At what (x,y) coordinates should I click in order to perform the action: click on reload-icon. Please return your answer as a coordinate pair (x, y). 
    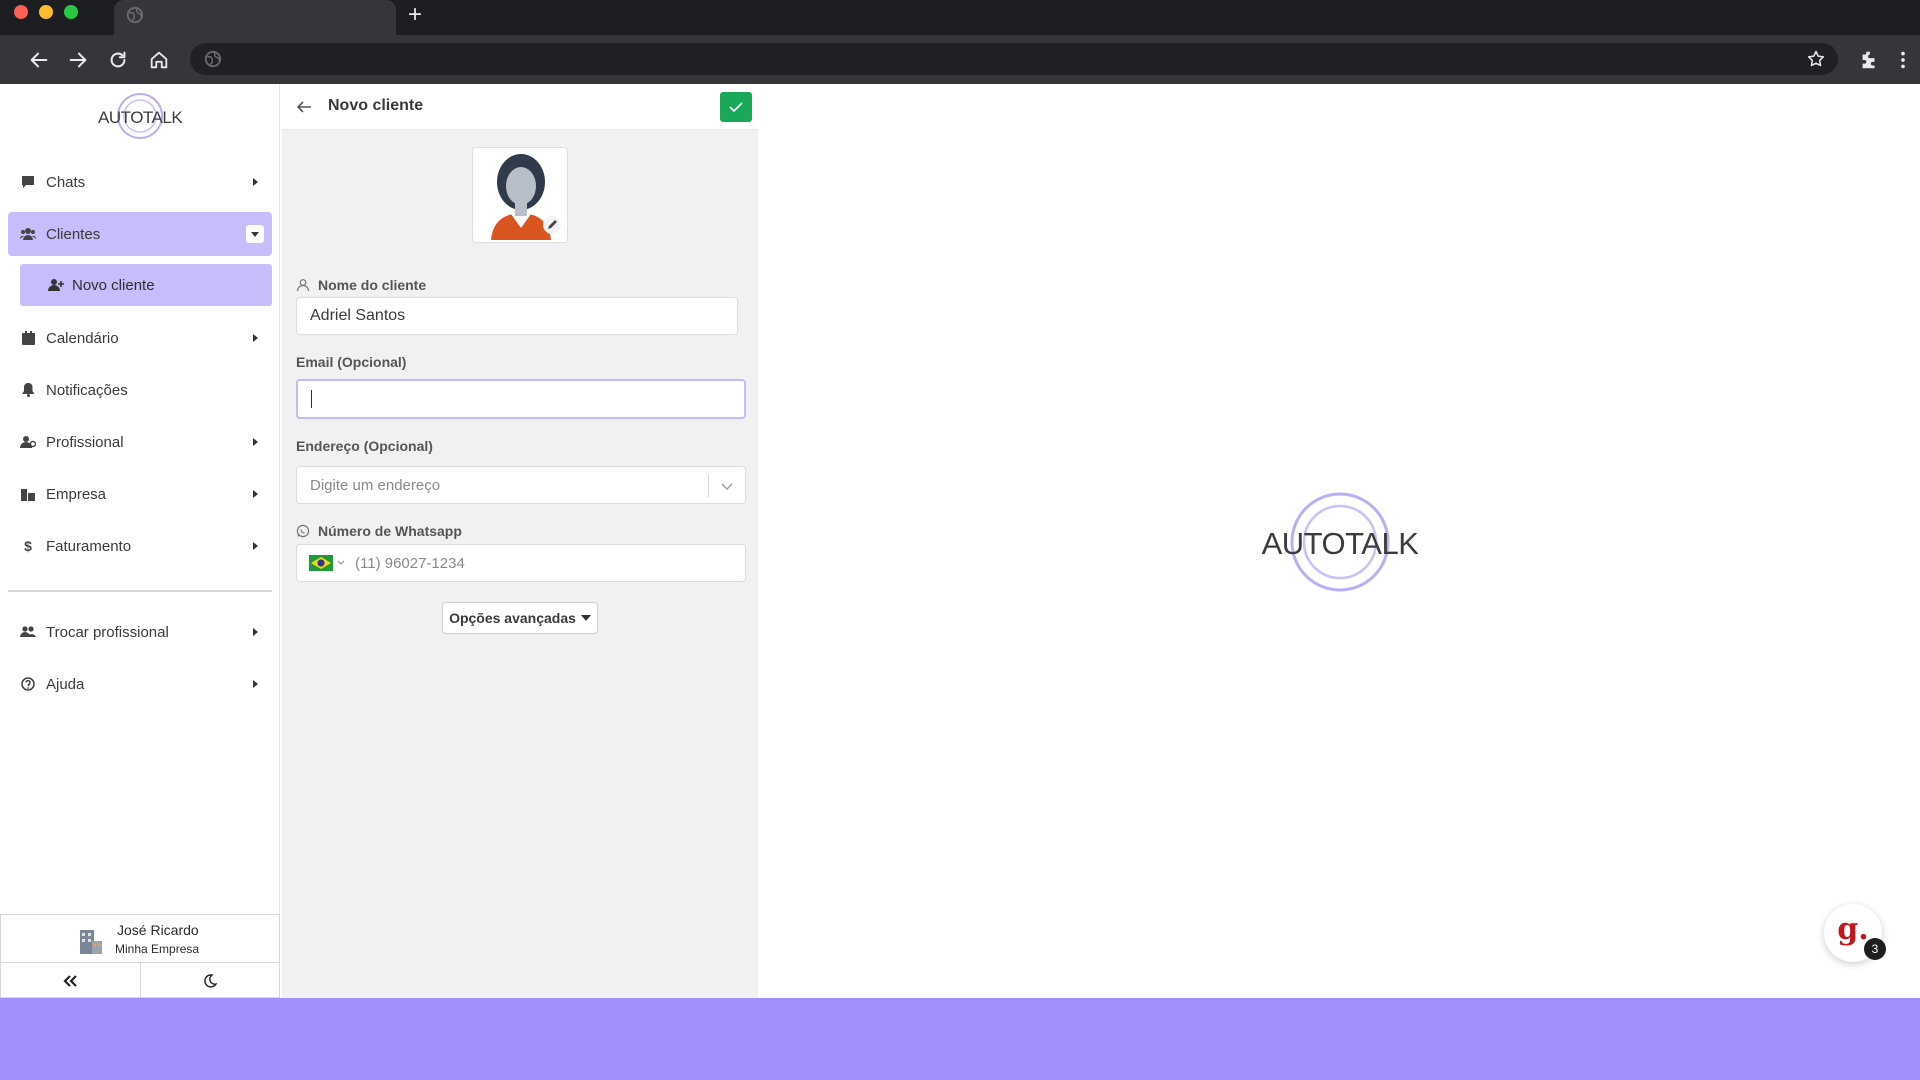
    Looking at the image, I should click on (118, 60).